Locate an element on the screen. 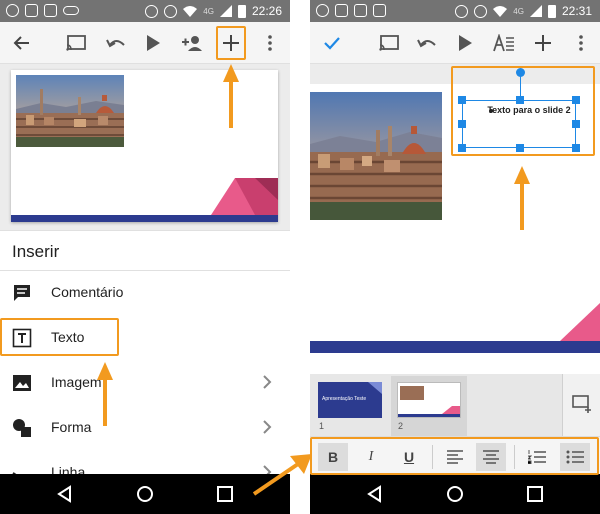 The width and height of the screenshot is (600, 514). new-slide-button is located at coordinates (581, 405).